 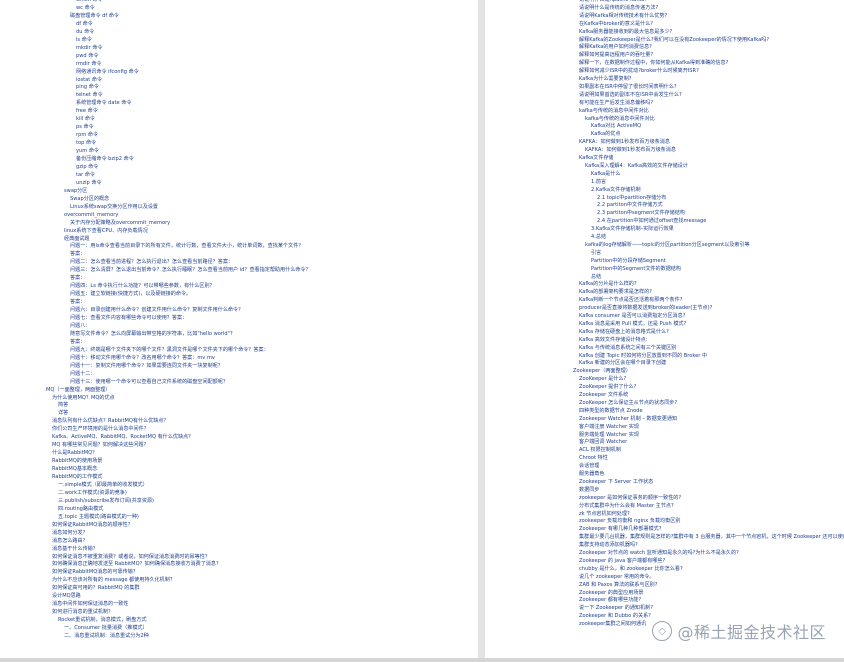 What do you see at coordinates (157, 310) in the screenshot?
I see `outline-line: 问题六：目录创建用什么命令？创建文件用什么命令？复制文件用什么命令？` at bounding box center [157, 310].